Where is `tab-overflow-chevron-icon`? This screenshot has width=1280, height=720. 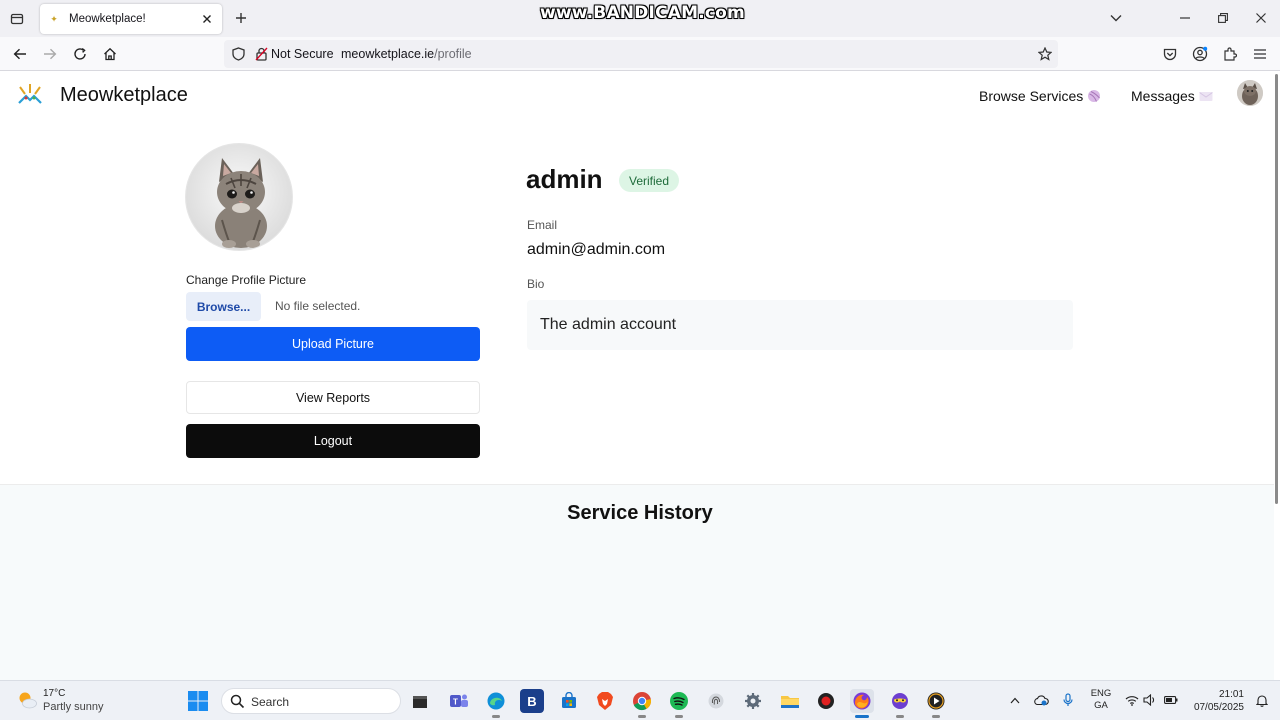
tab-overflow-chevron-icon is located at coordinates (1116, 18).